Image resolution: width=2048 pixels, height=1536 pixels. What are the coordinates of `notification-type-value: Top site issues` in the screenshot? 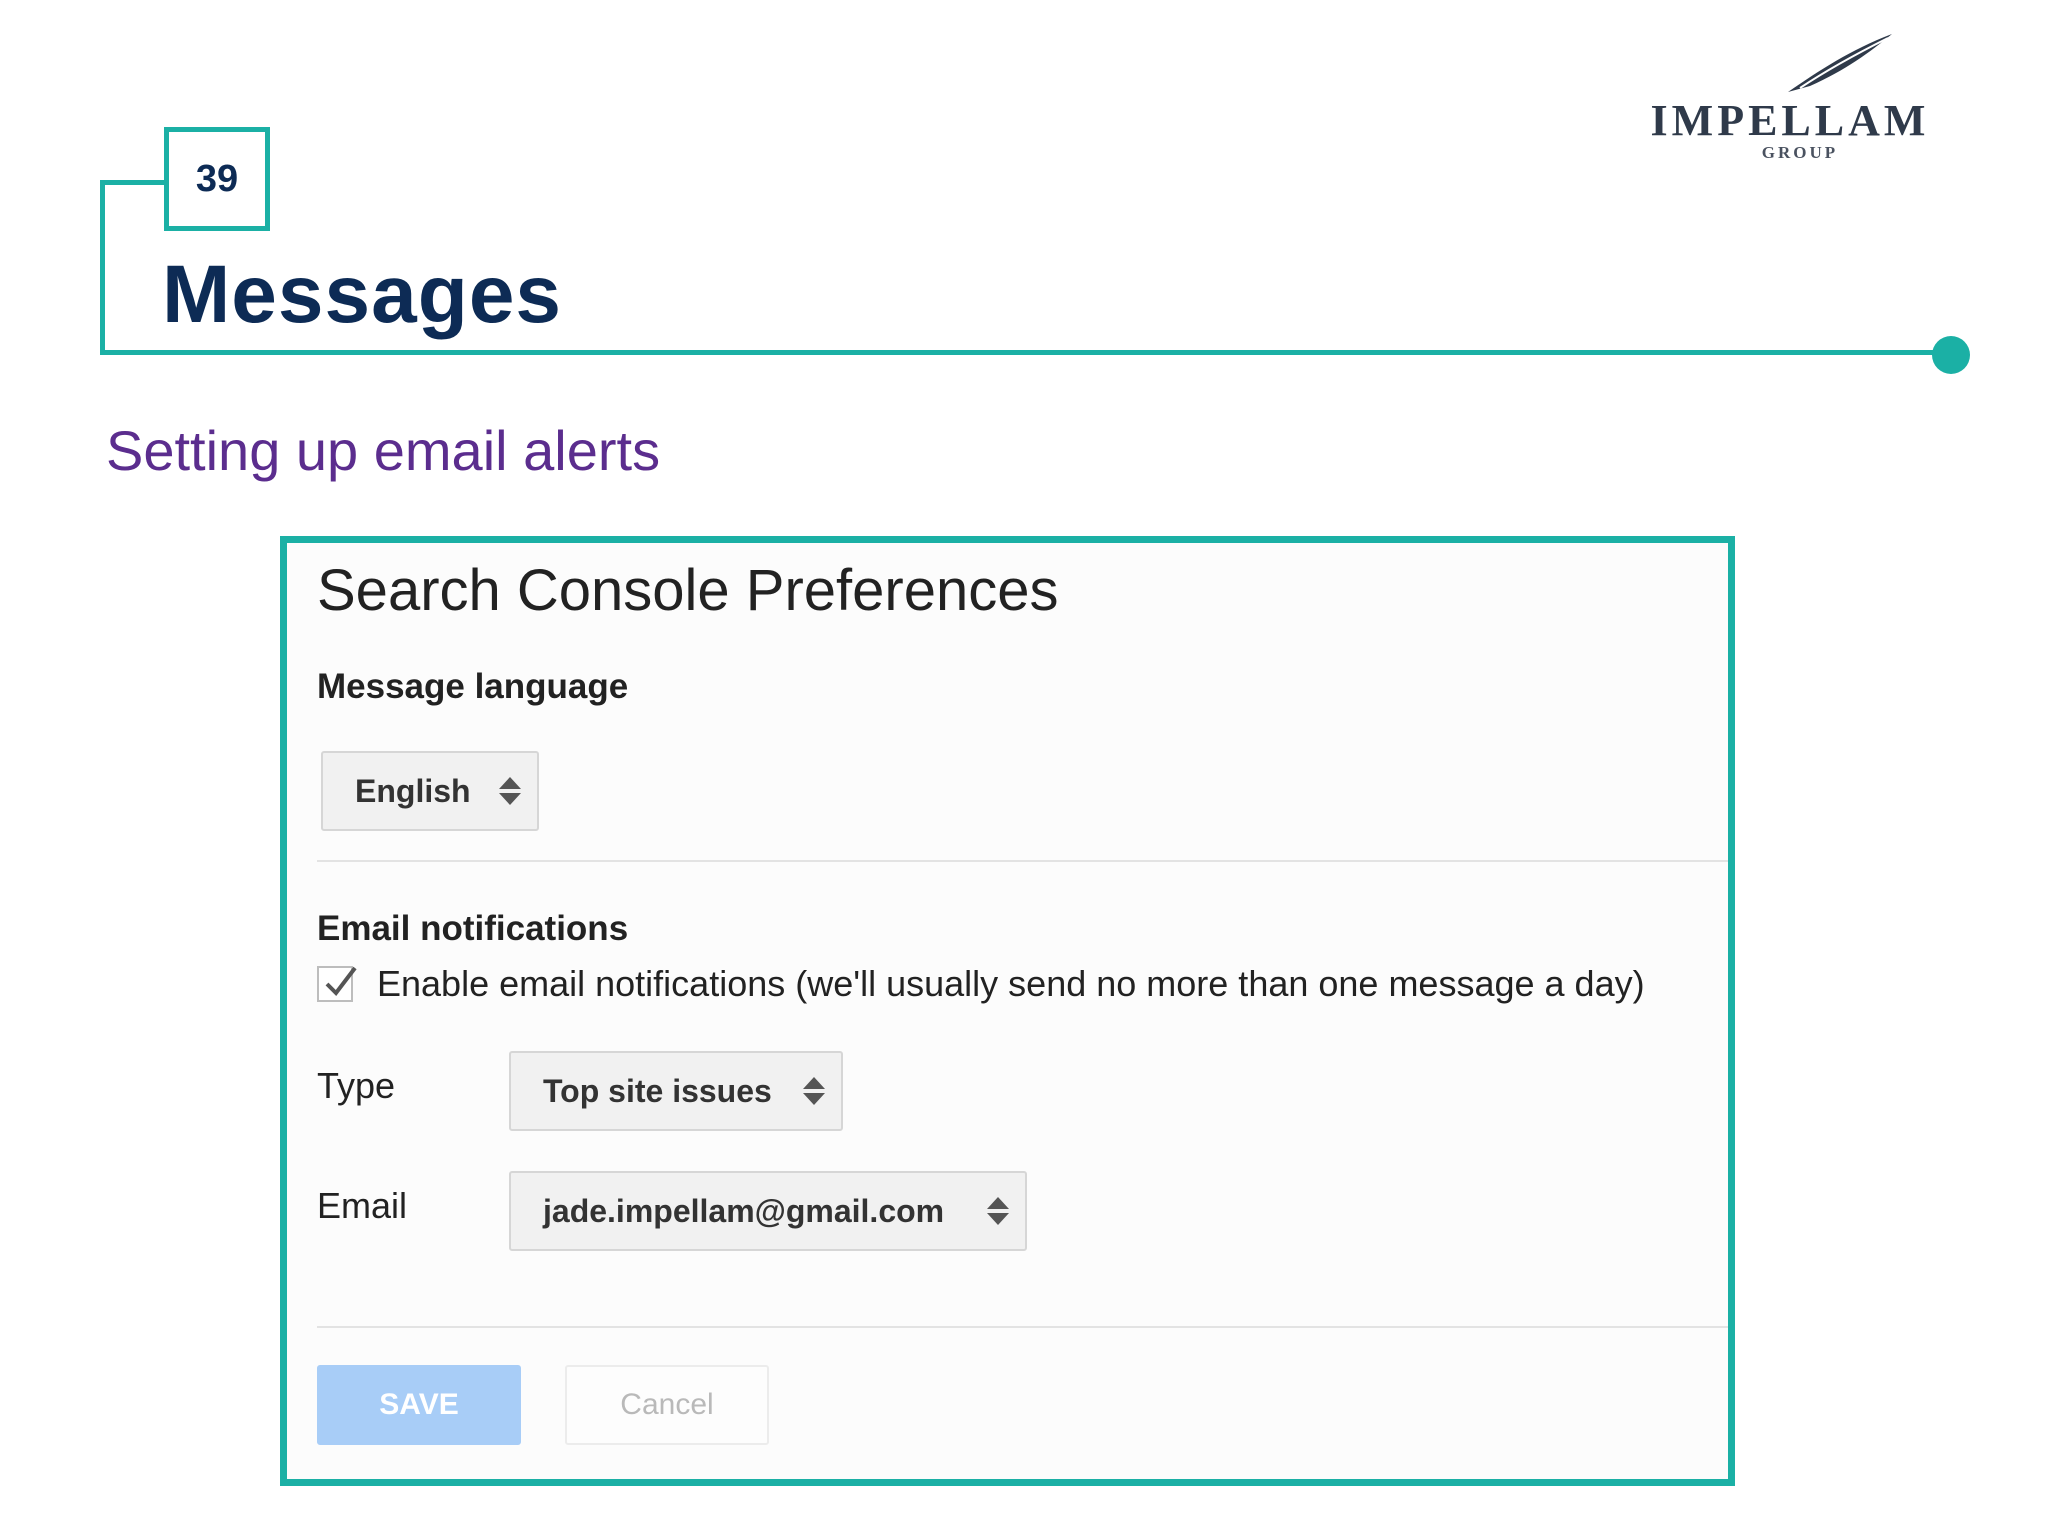 It's located at (657, 1090).